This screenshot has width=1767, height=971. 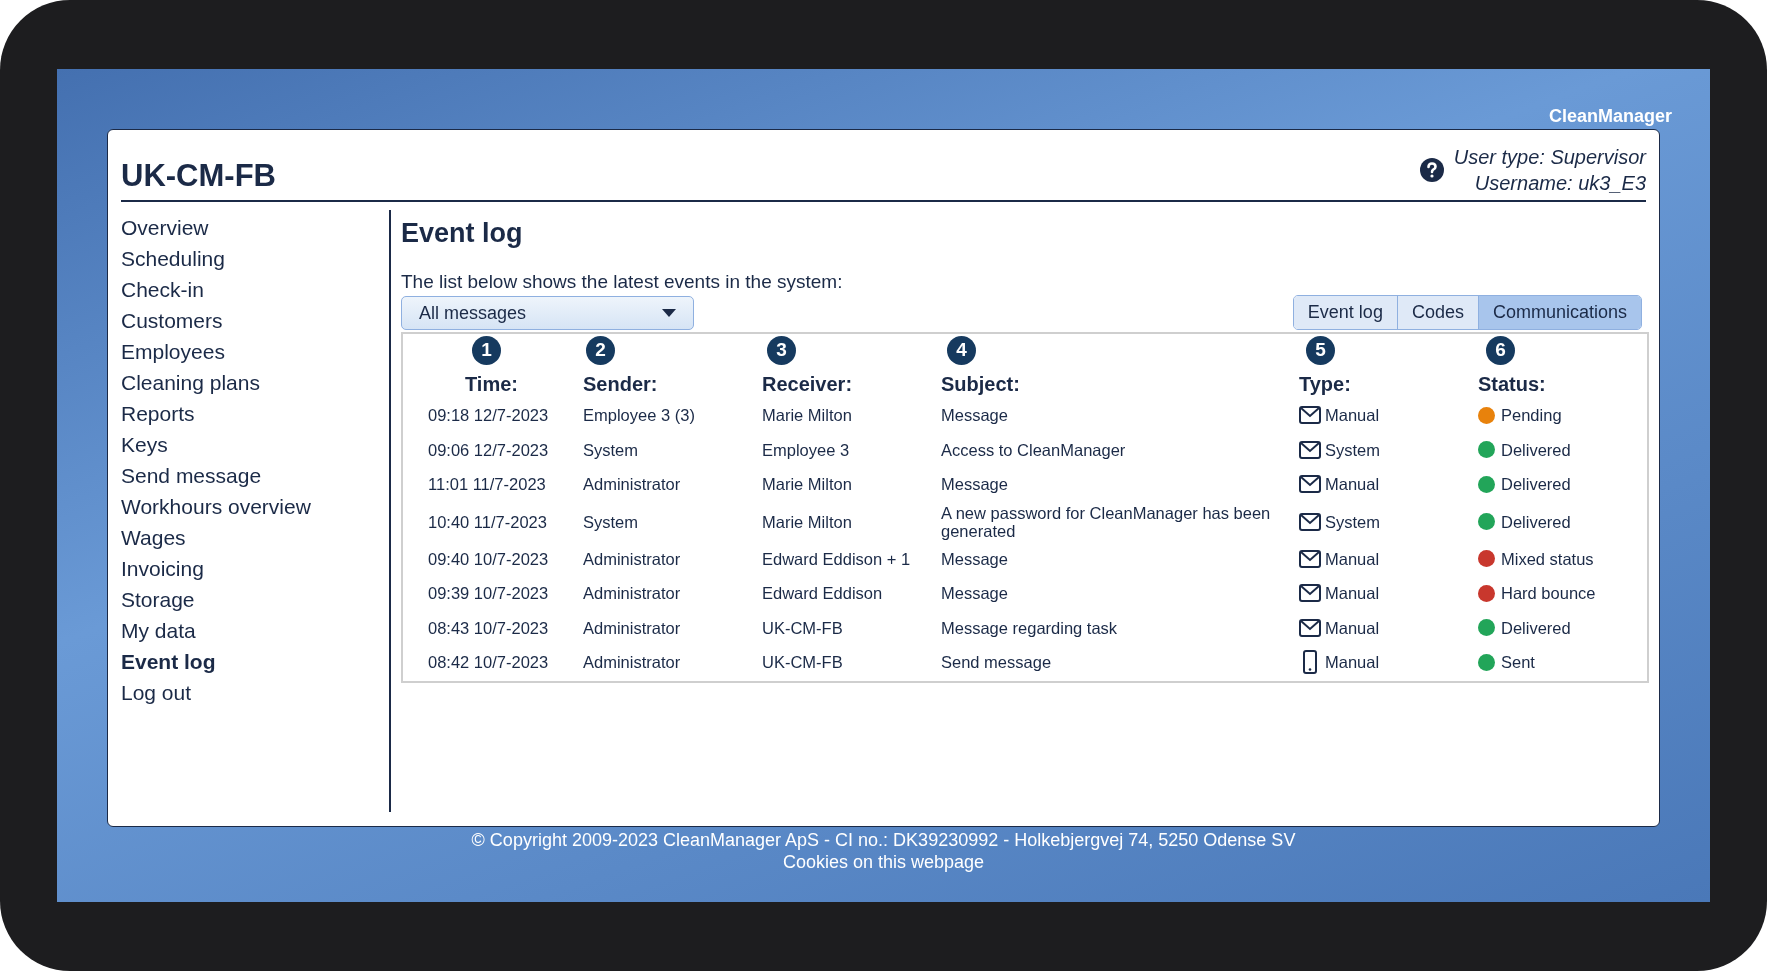 I want to click on sidebar-item: Wages, so click(x=153, y=537).